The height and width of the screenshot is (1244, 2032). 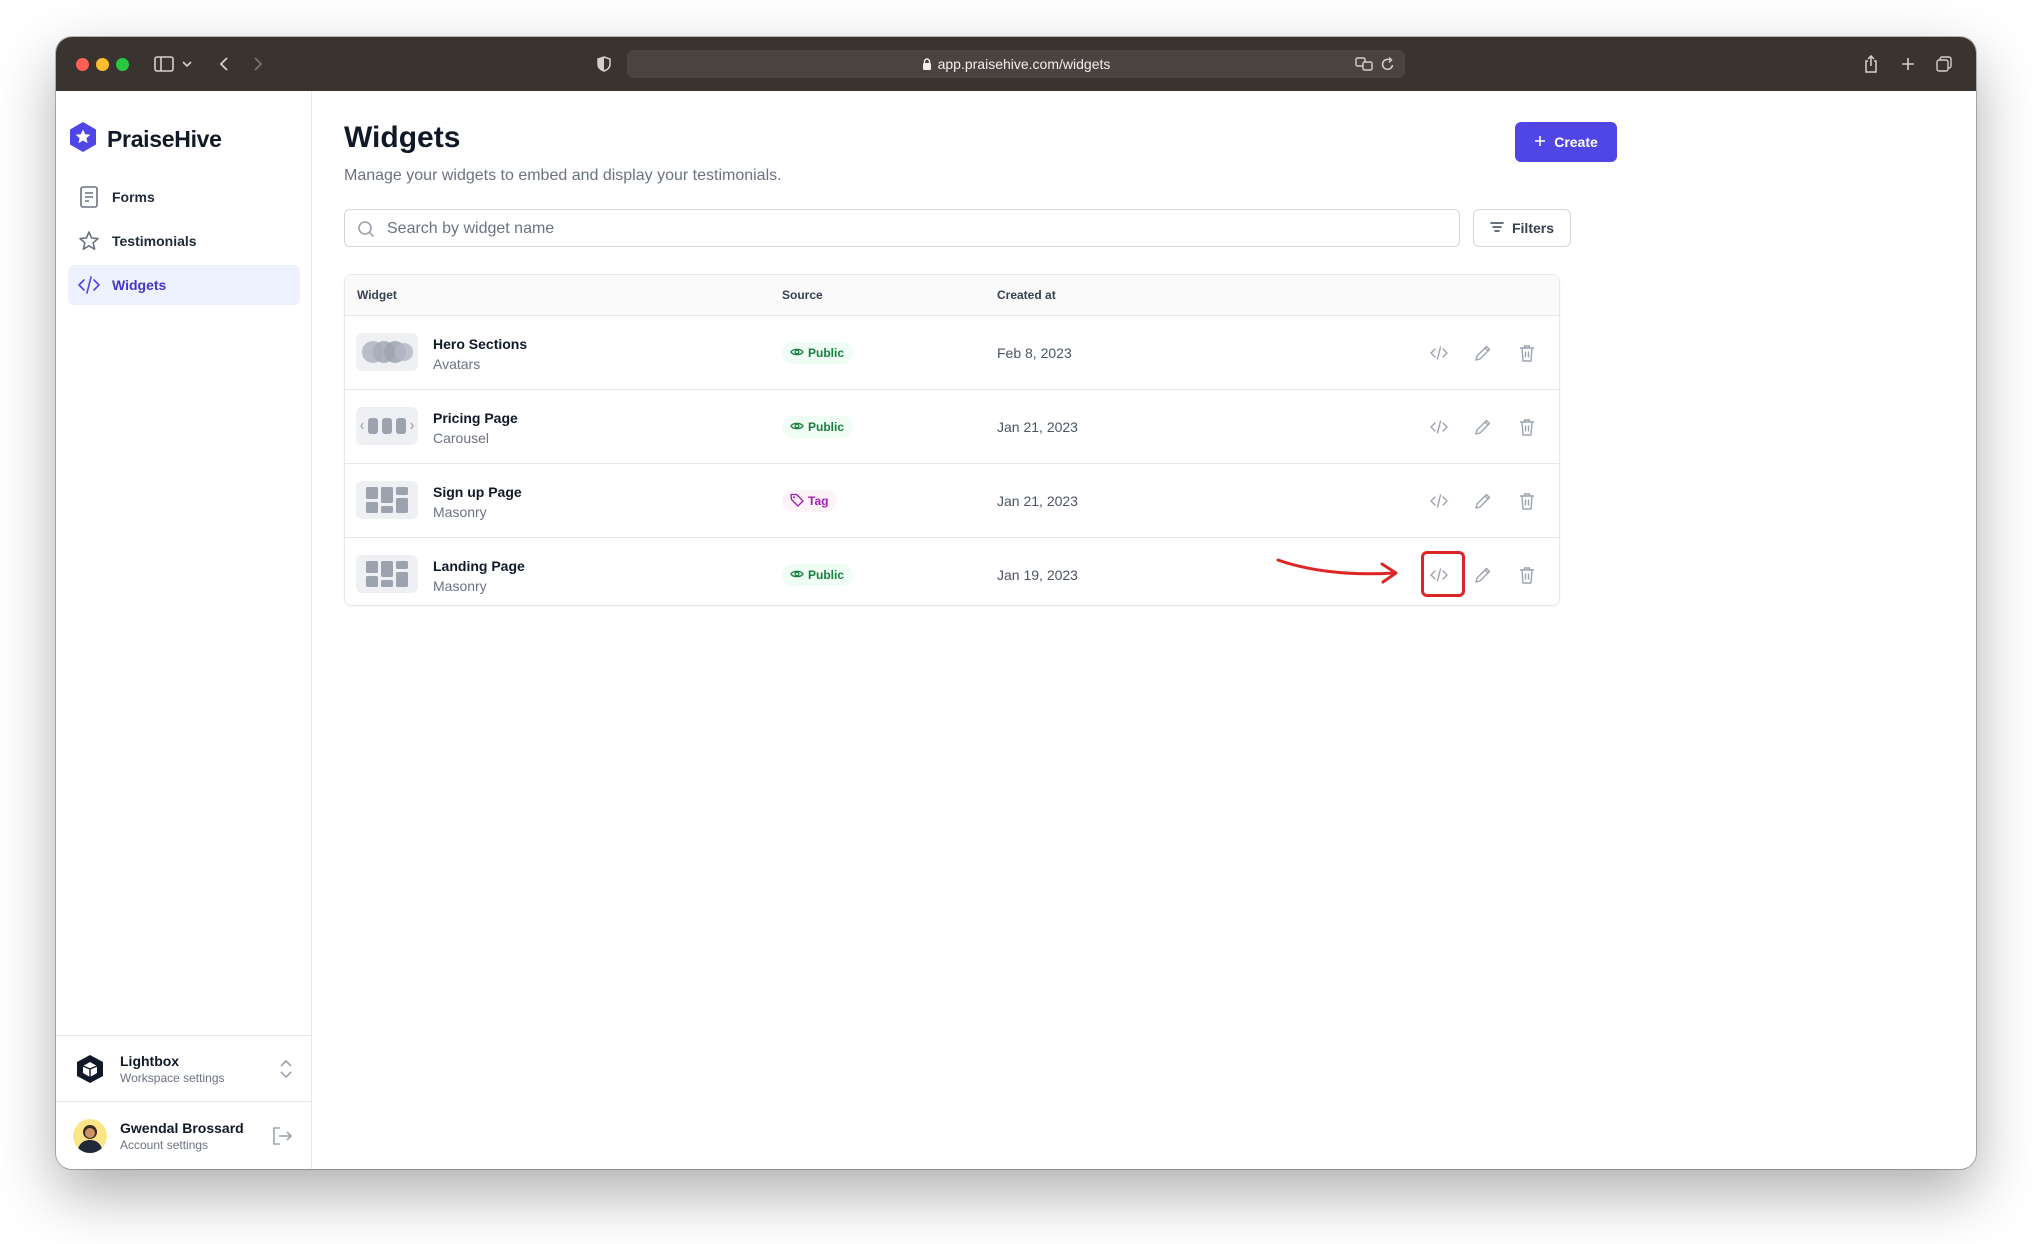 I want to click on lock-icon, so click(x=927, y=64).